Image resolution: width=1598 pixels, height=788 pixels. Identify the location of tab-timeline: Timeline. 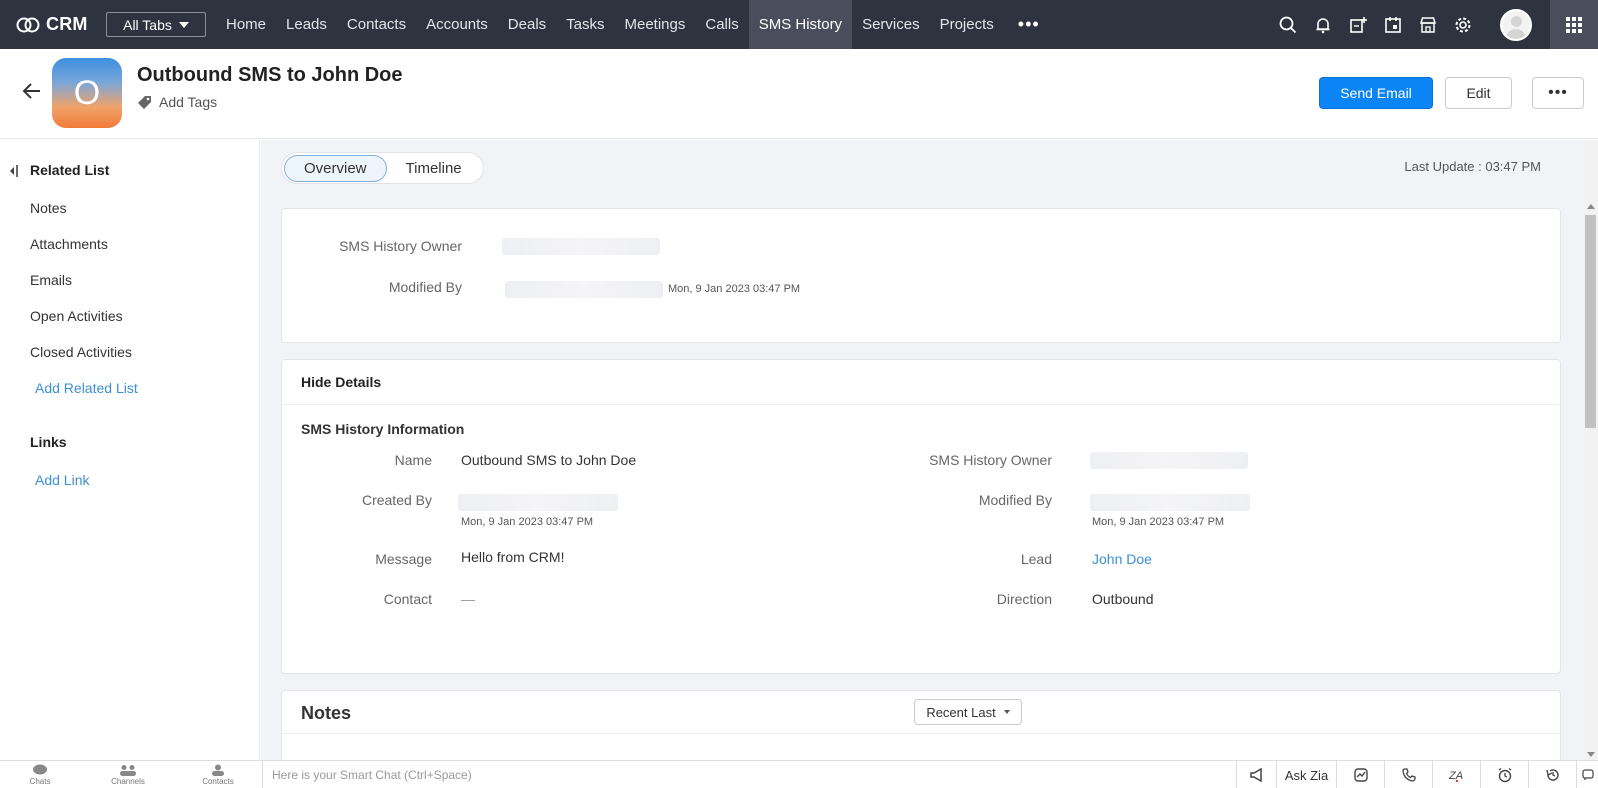
(434, 168).